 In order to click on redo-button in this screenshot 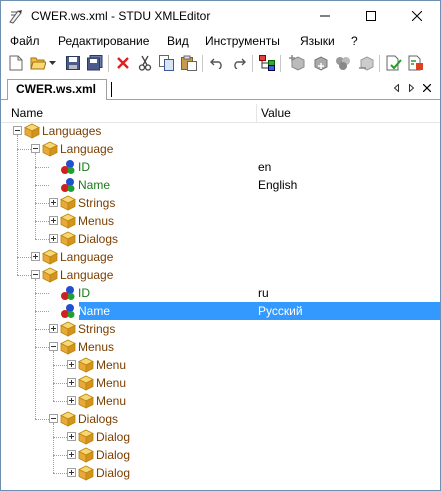, I will do `click(239, 63)`.